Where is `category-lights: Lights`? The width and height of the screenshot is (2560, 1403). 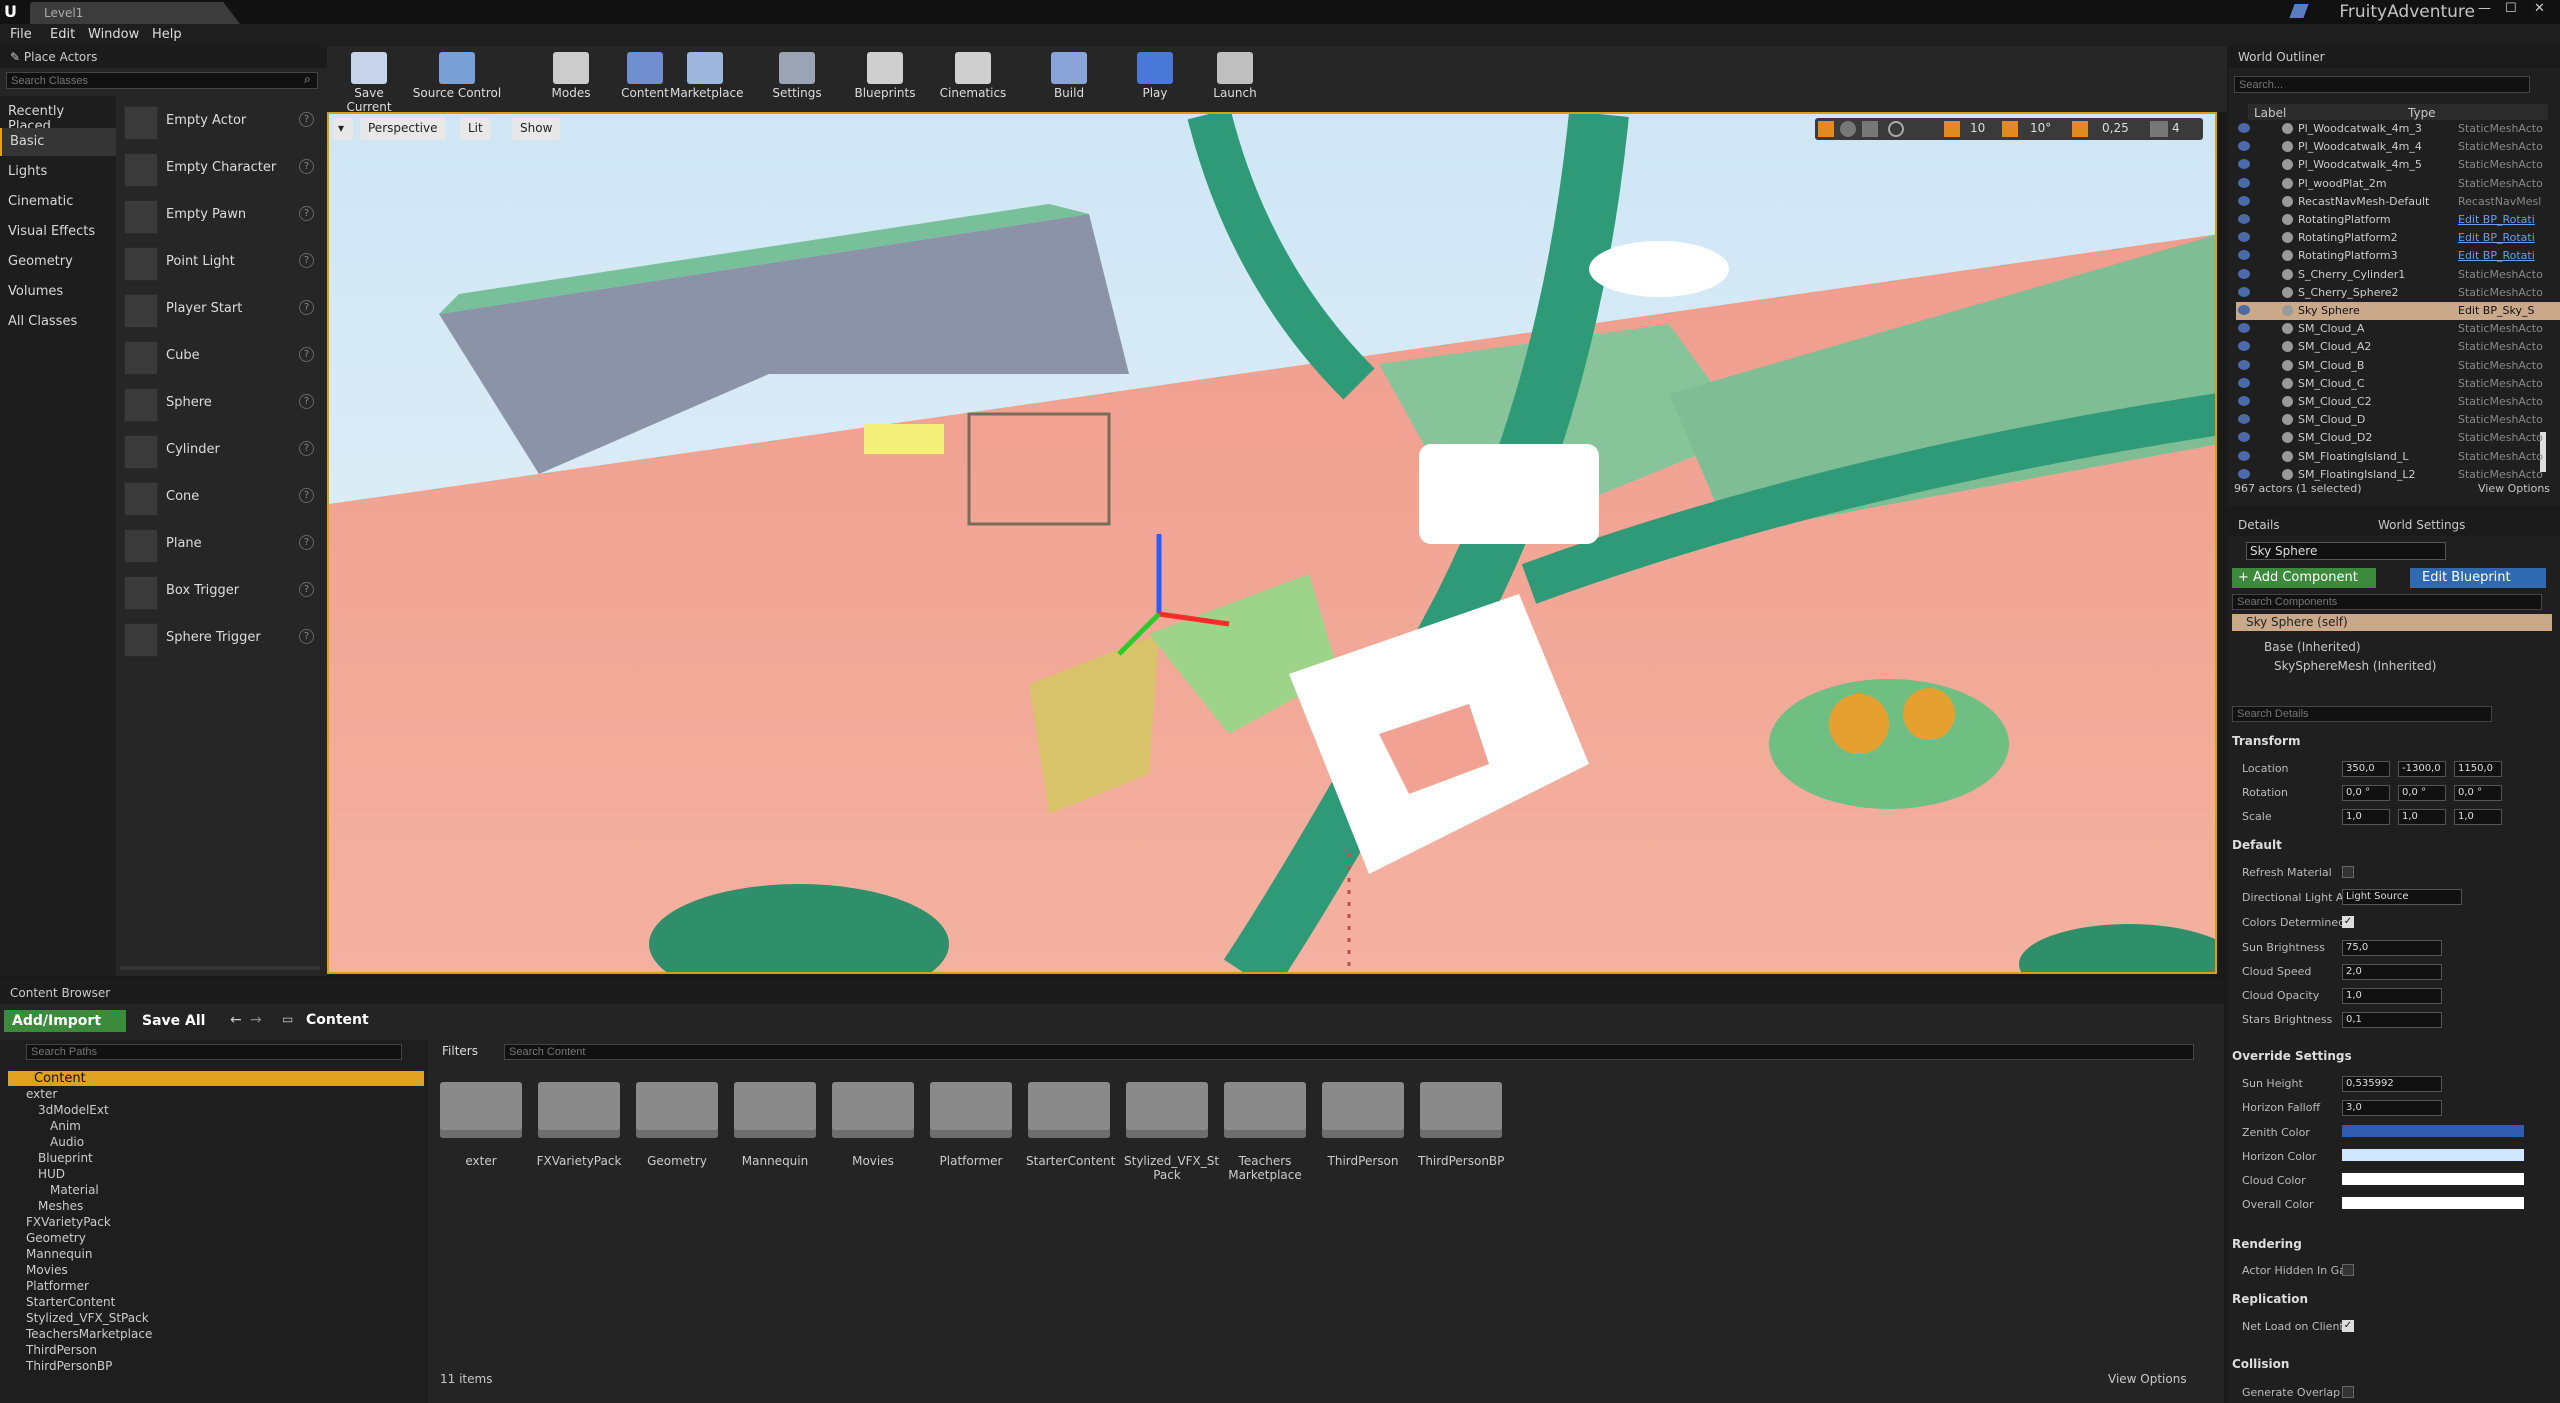 category-lights: Lights is located at coordinates (58, 172).